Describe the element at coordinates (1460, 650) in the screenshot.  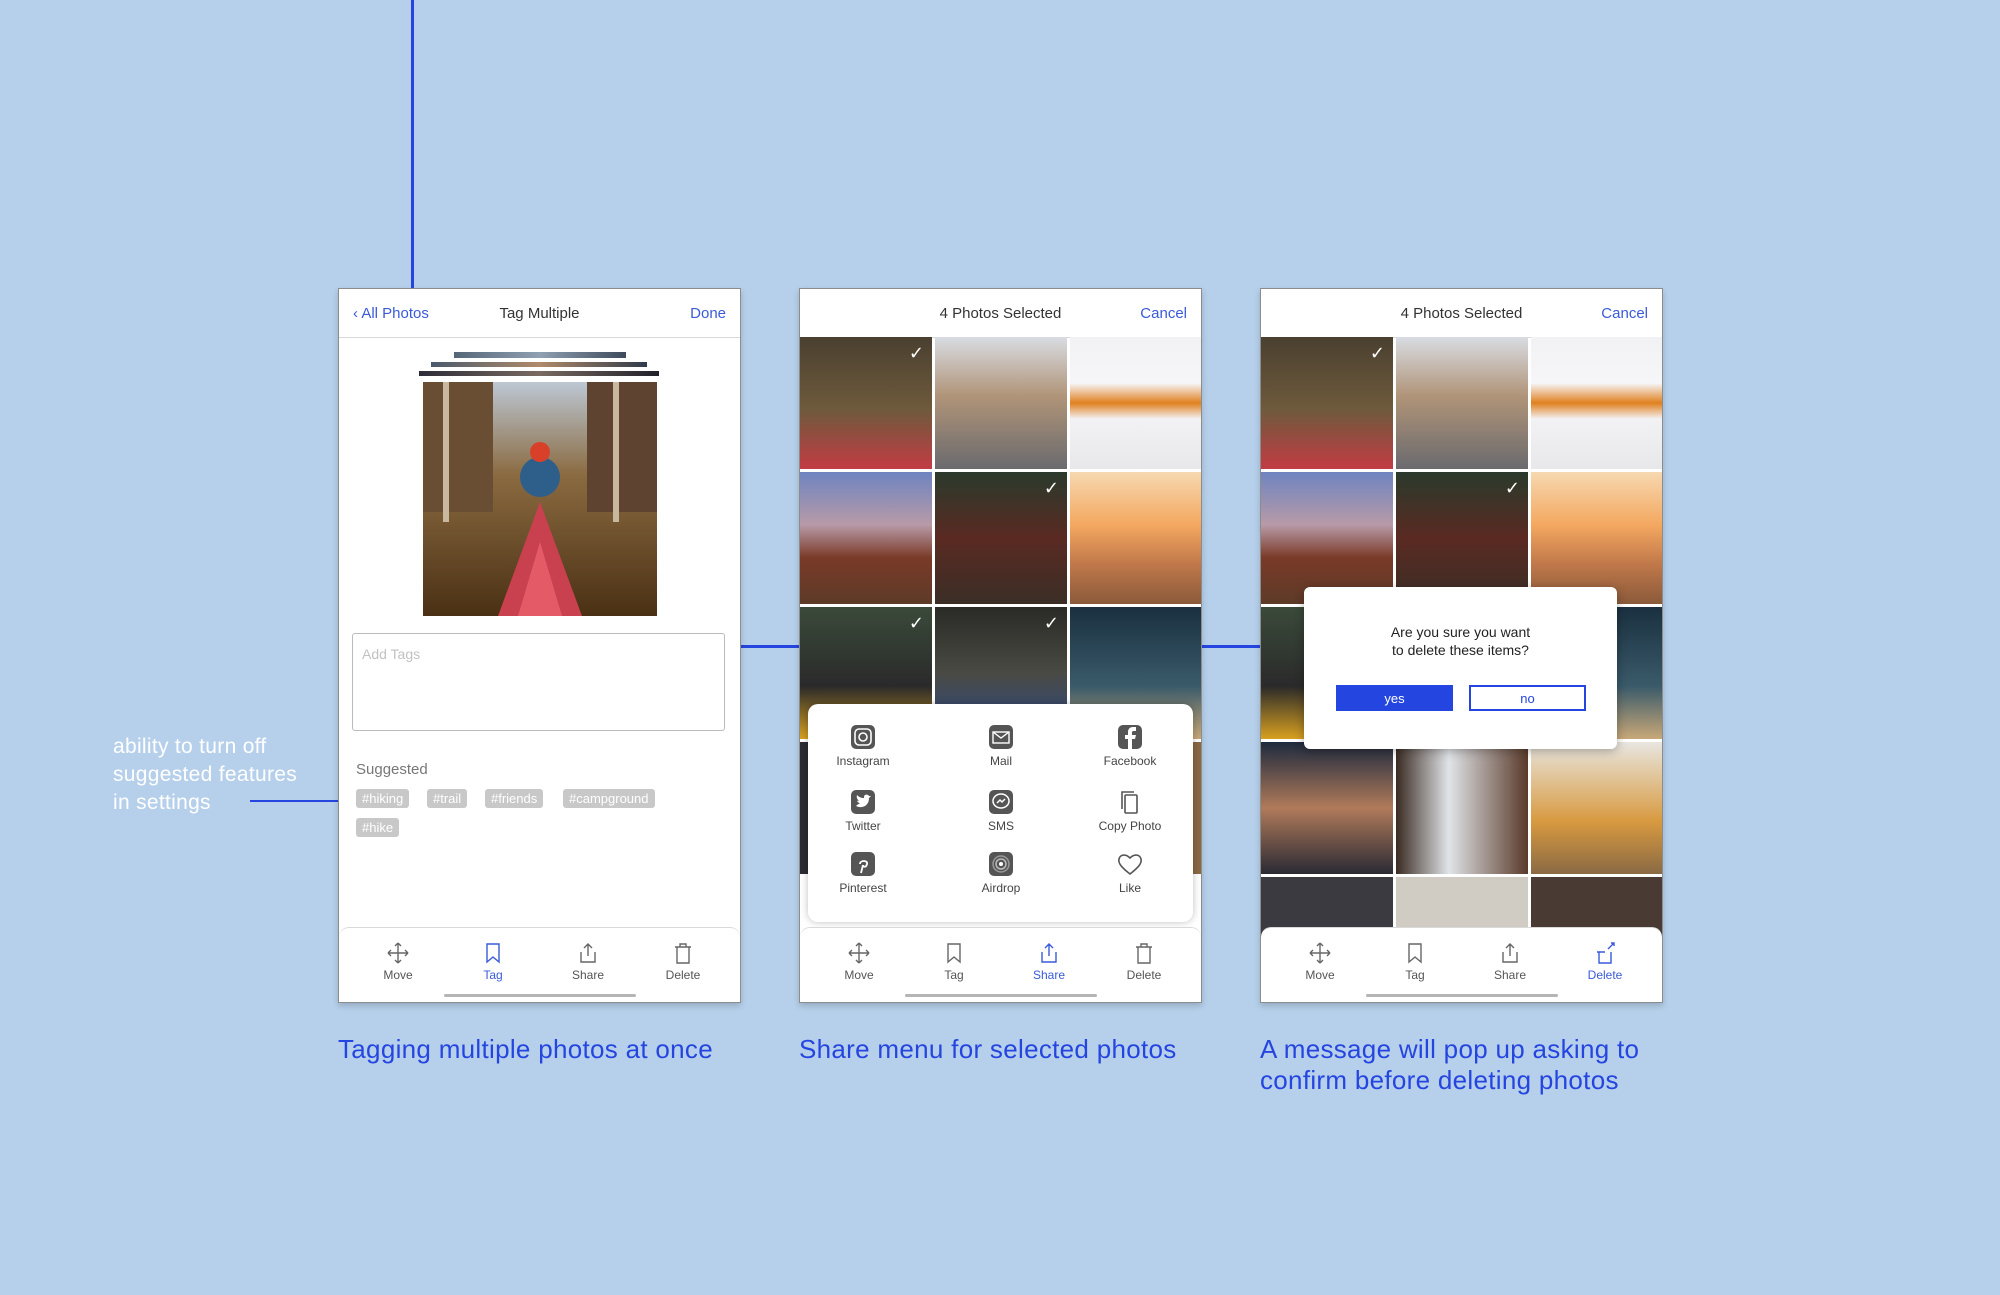
I see `dialog-line: to delete these items?` at that location.